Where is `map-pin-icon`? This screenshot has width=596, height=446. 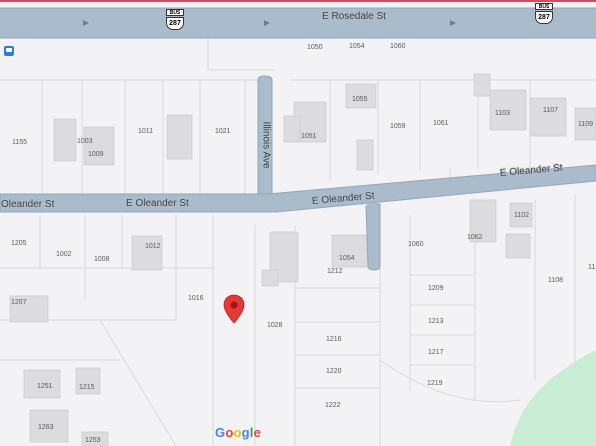
map-pin-icon is located at coordinates (234, 309).